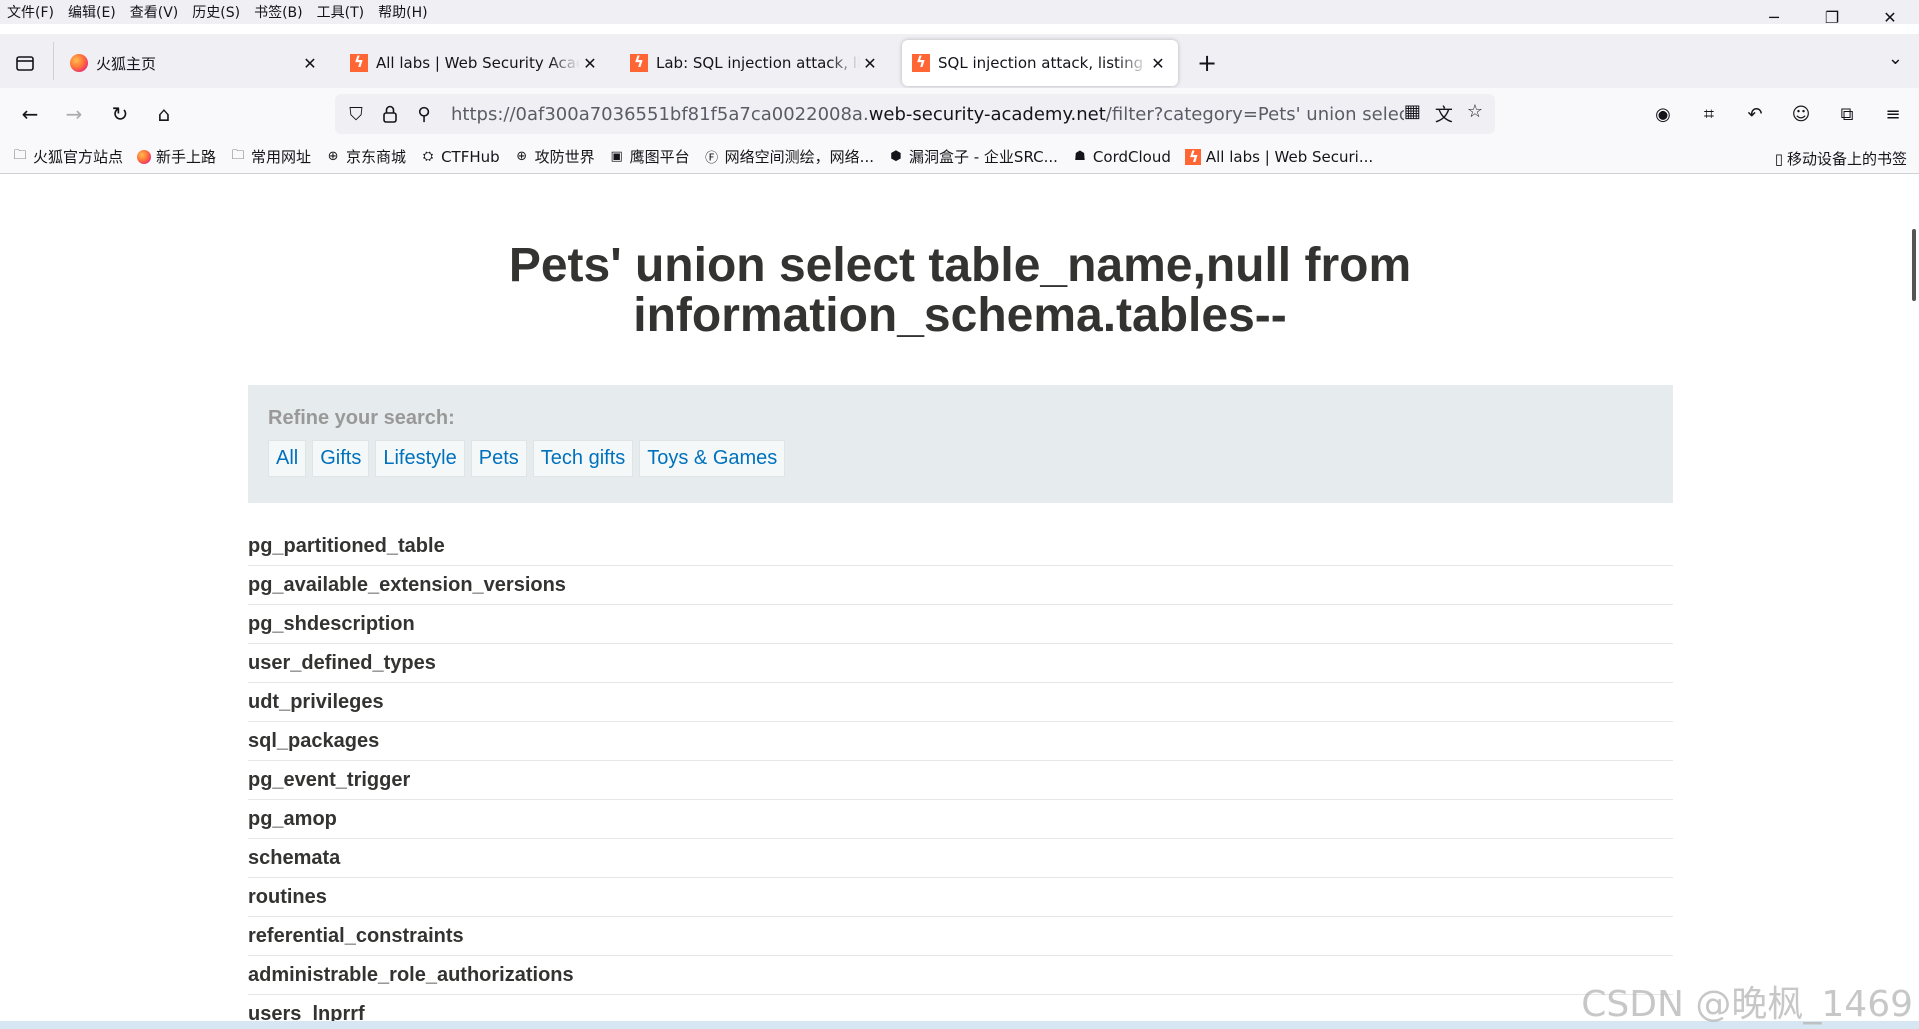 The height and width of the screenshot is (1029, 1919). What do you see at coordinates (1832, 17) in the screenshot?
I see `restore-icon: ❐` at bounding box center [1832, 17].